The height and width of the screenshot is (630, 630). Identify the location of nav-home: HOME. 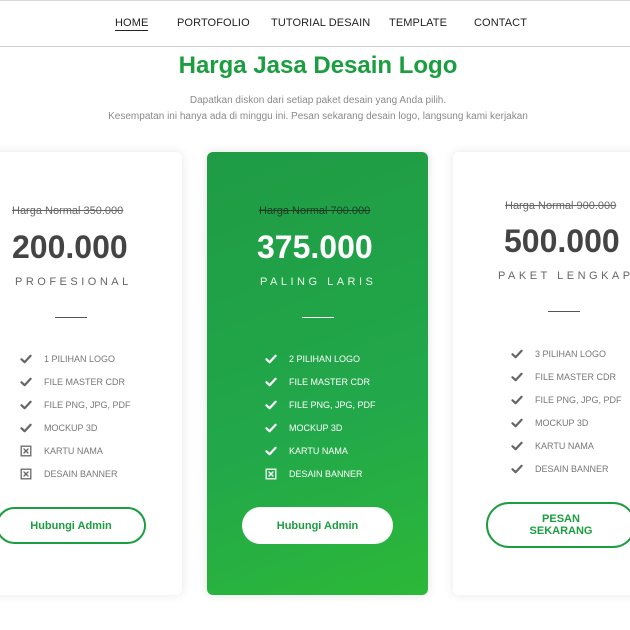
(132, 24).